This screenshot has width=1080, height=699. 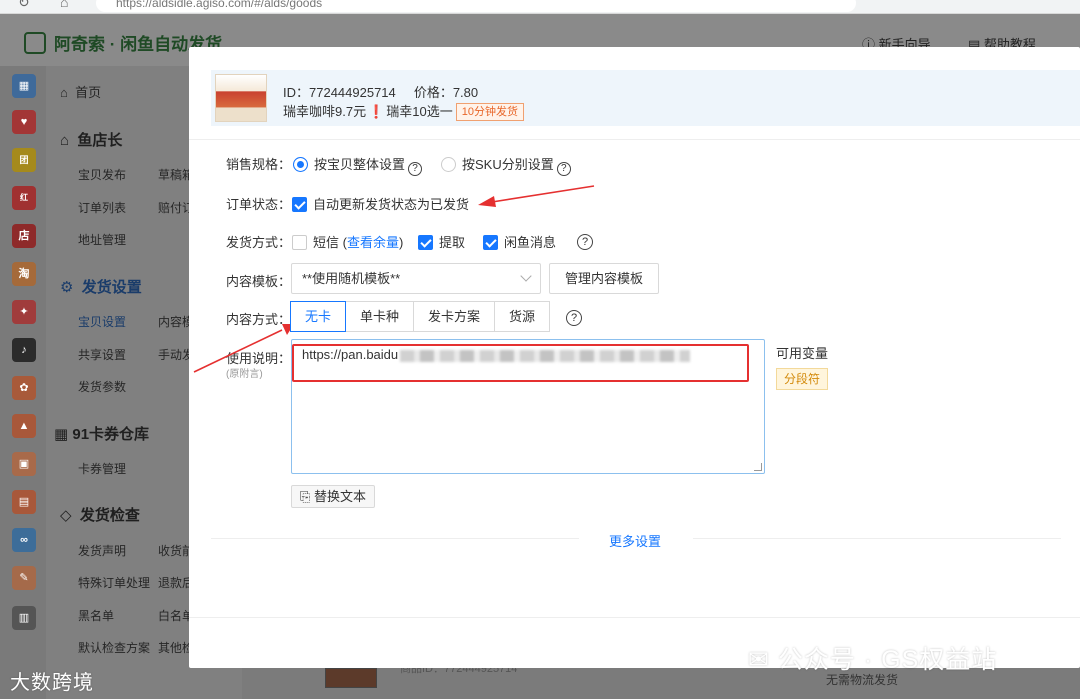 I want to click on pickup-checkbox: 提取, so click(x=441, y=241).